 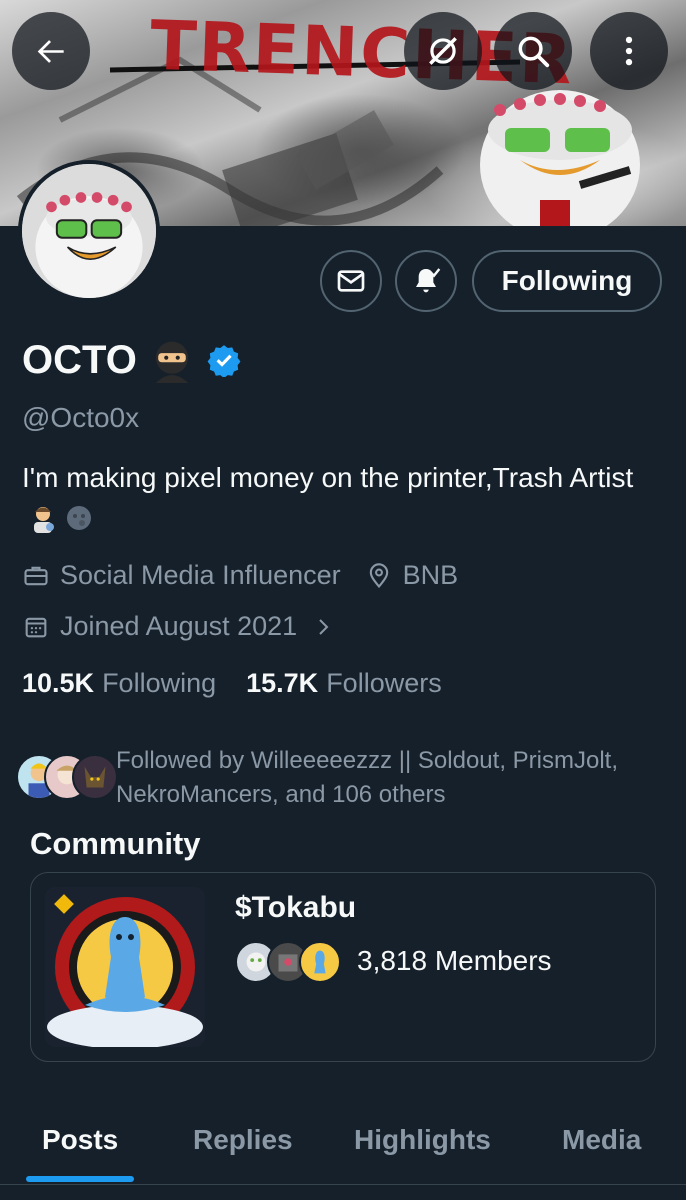 I want to click on notifications-button, so click(x=426, y=281).